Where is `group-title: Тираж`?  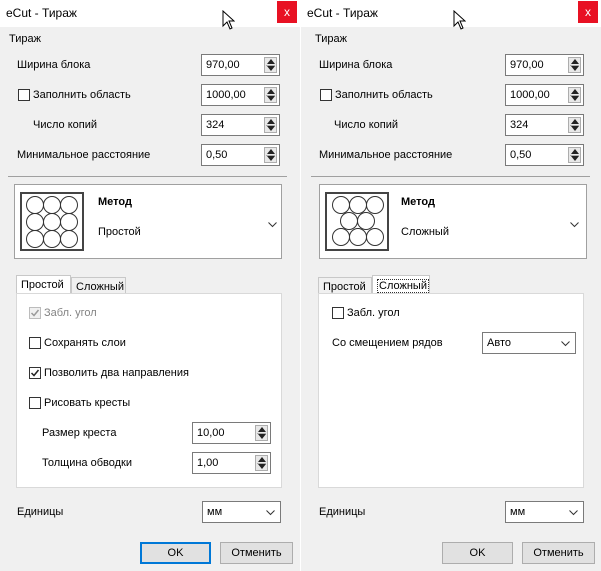
group-title: Тираж is located at coordinates (331, 39).